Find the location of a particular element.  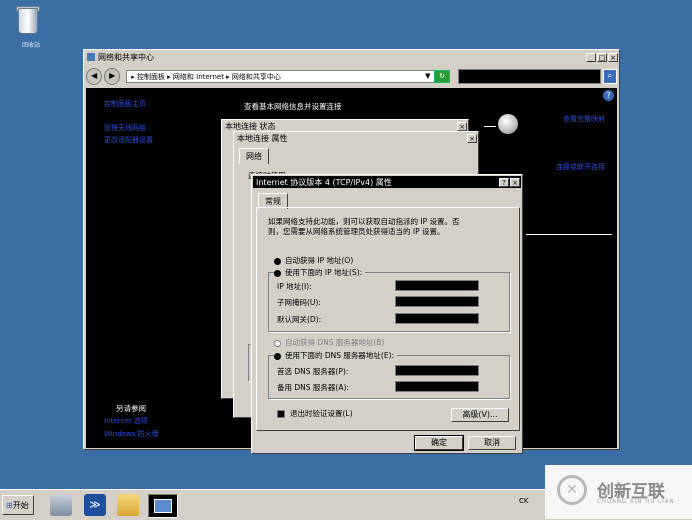

brand-subtitle: CHUANG XIN HU LIAN is located at coordinates (636, 502).